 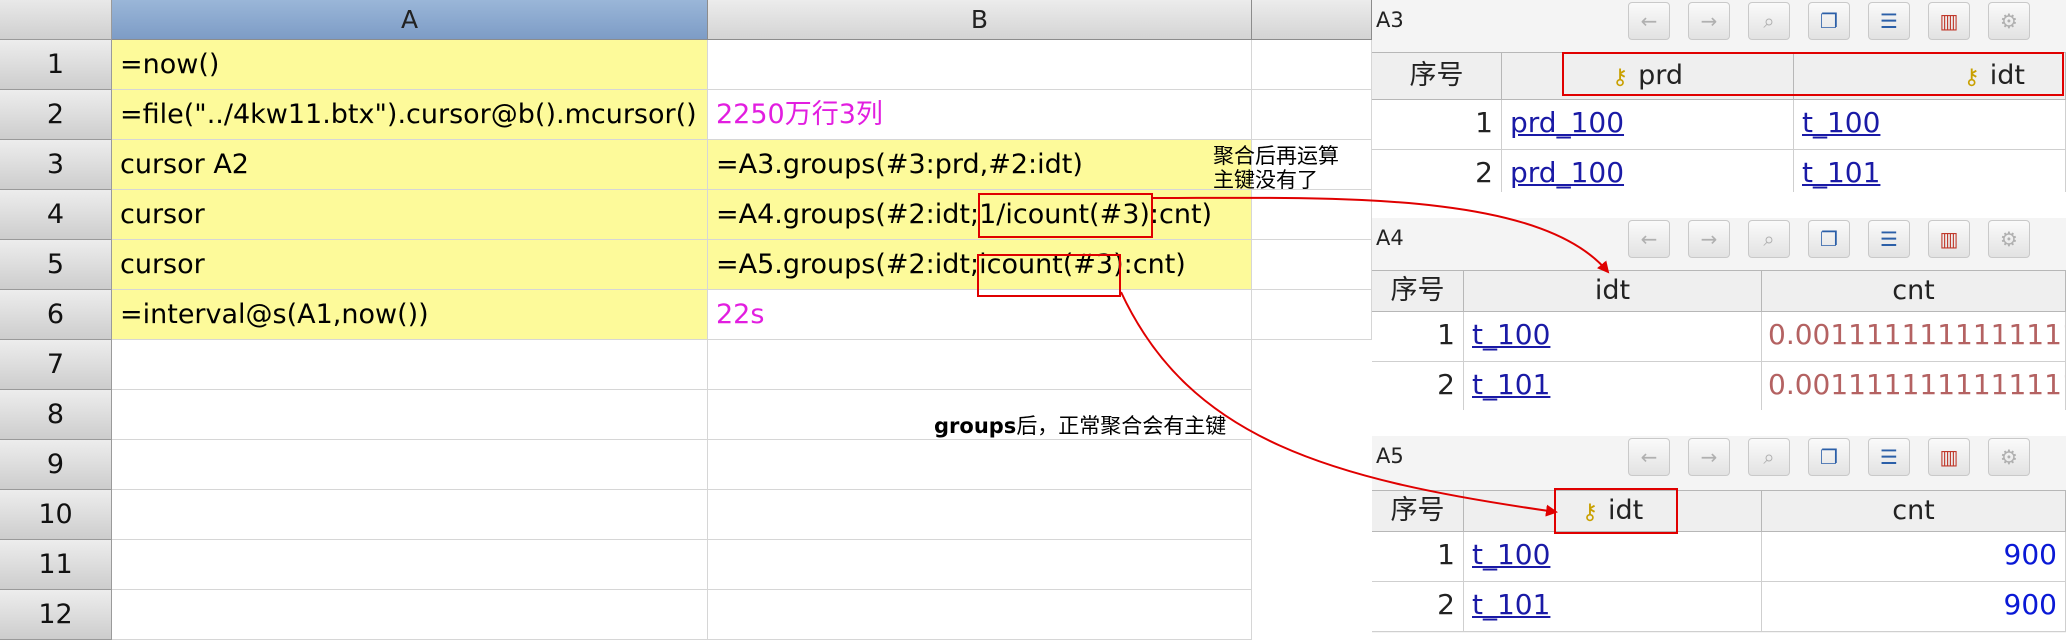 What do you see at coordinates (410, 165) in the screenshot?
I see `cell-a3: cursor A2` at bounding box center [410, 165].